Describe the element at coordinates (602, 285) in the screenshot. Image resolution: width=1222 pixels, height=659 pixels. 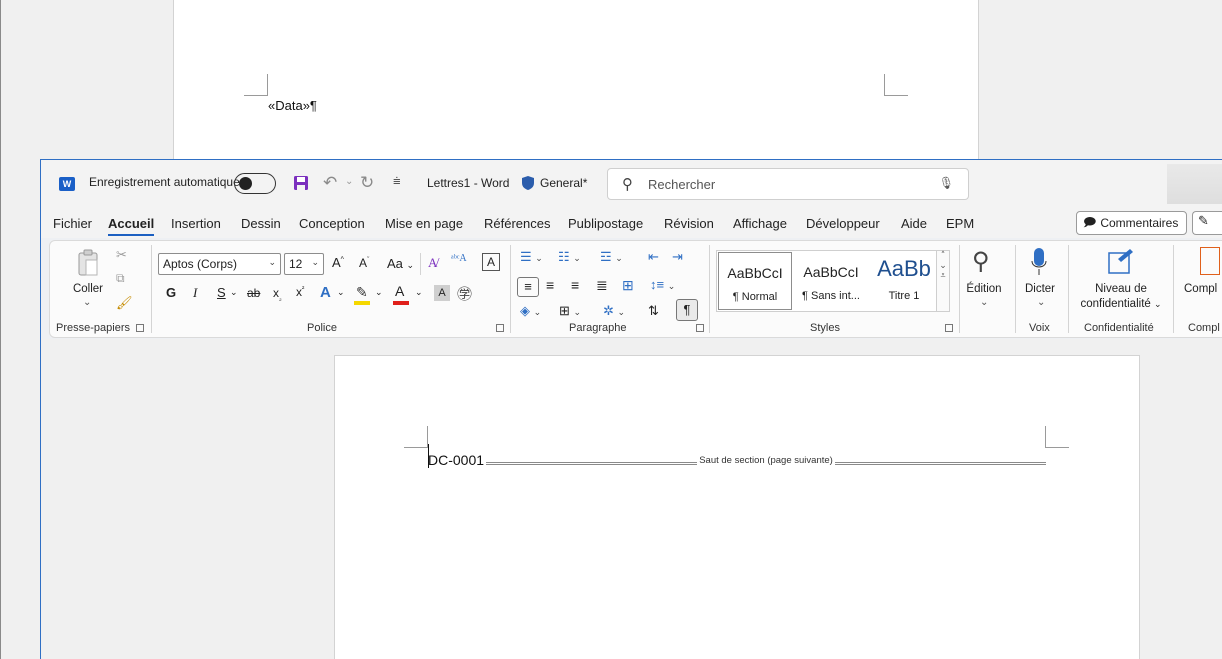
I see `justify-icon: ≣` at that location.